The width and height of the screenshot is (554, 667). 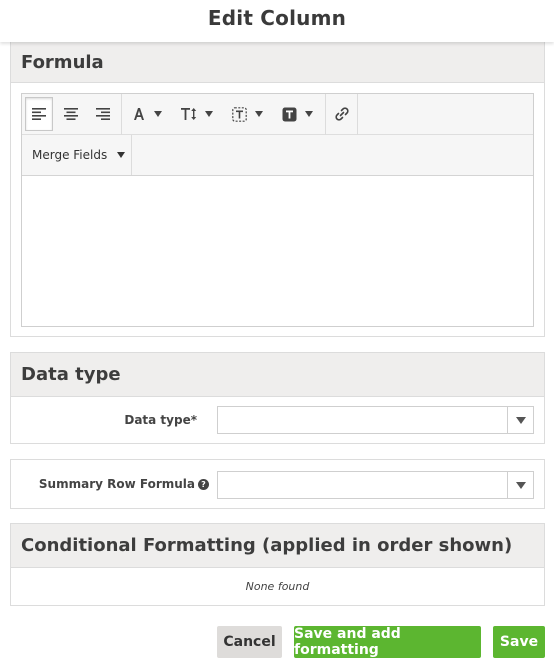 I want to click on summary-row-label: Summary Row Formula, so click(x=116, y=484).